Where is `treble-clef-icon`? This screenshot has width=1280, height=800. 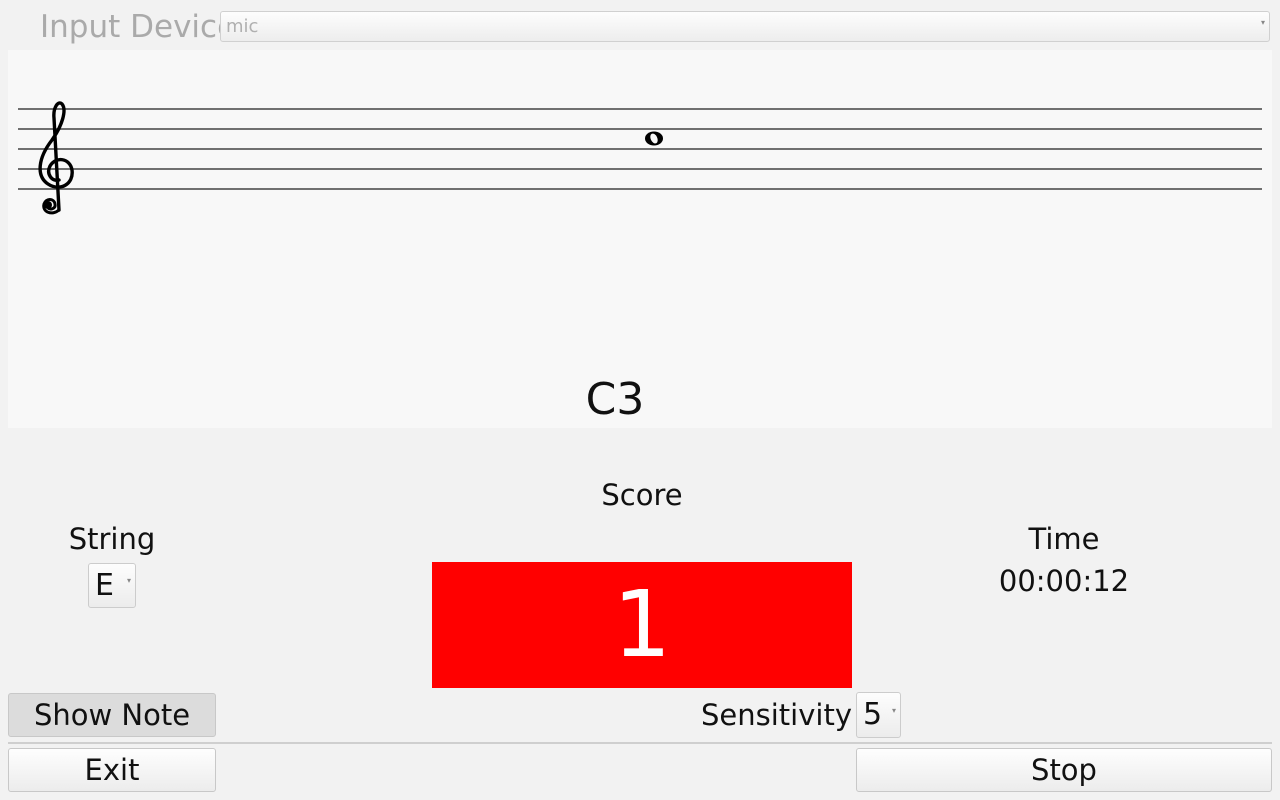 treble-clef-icon is located at coordinates (56, 158).